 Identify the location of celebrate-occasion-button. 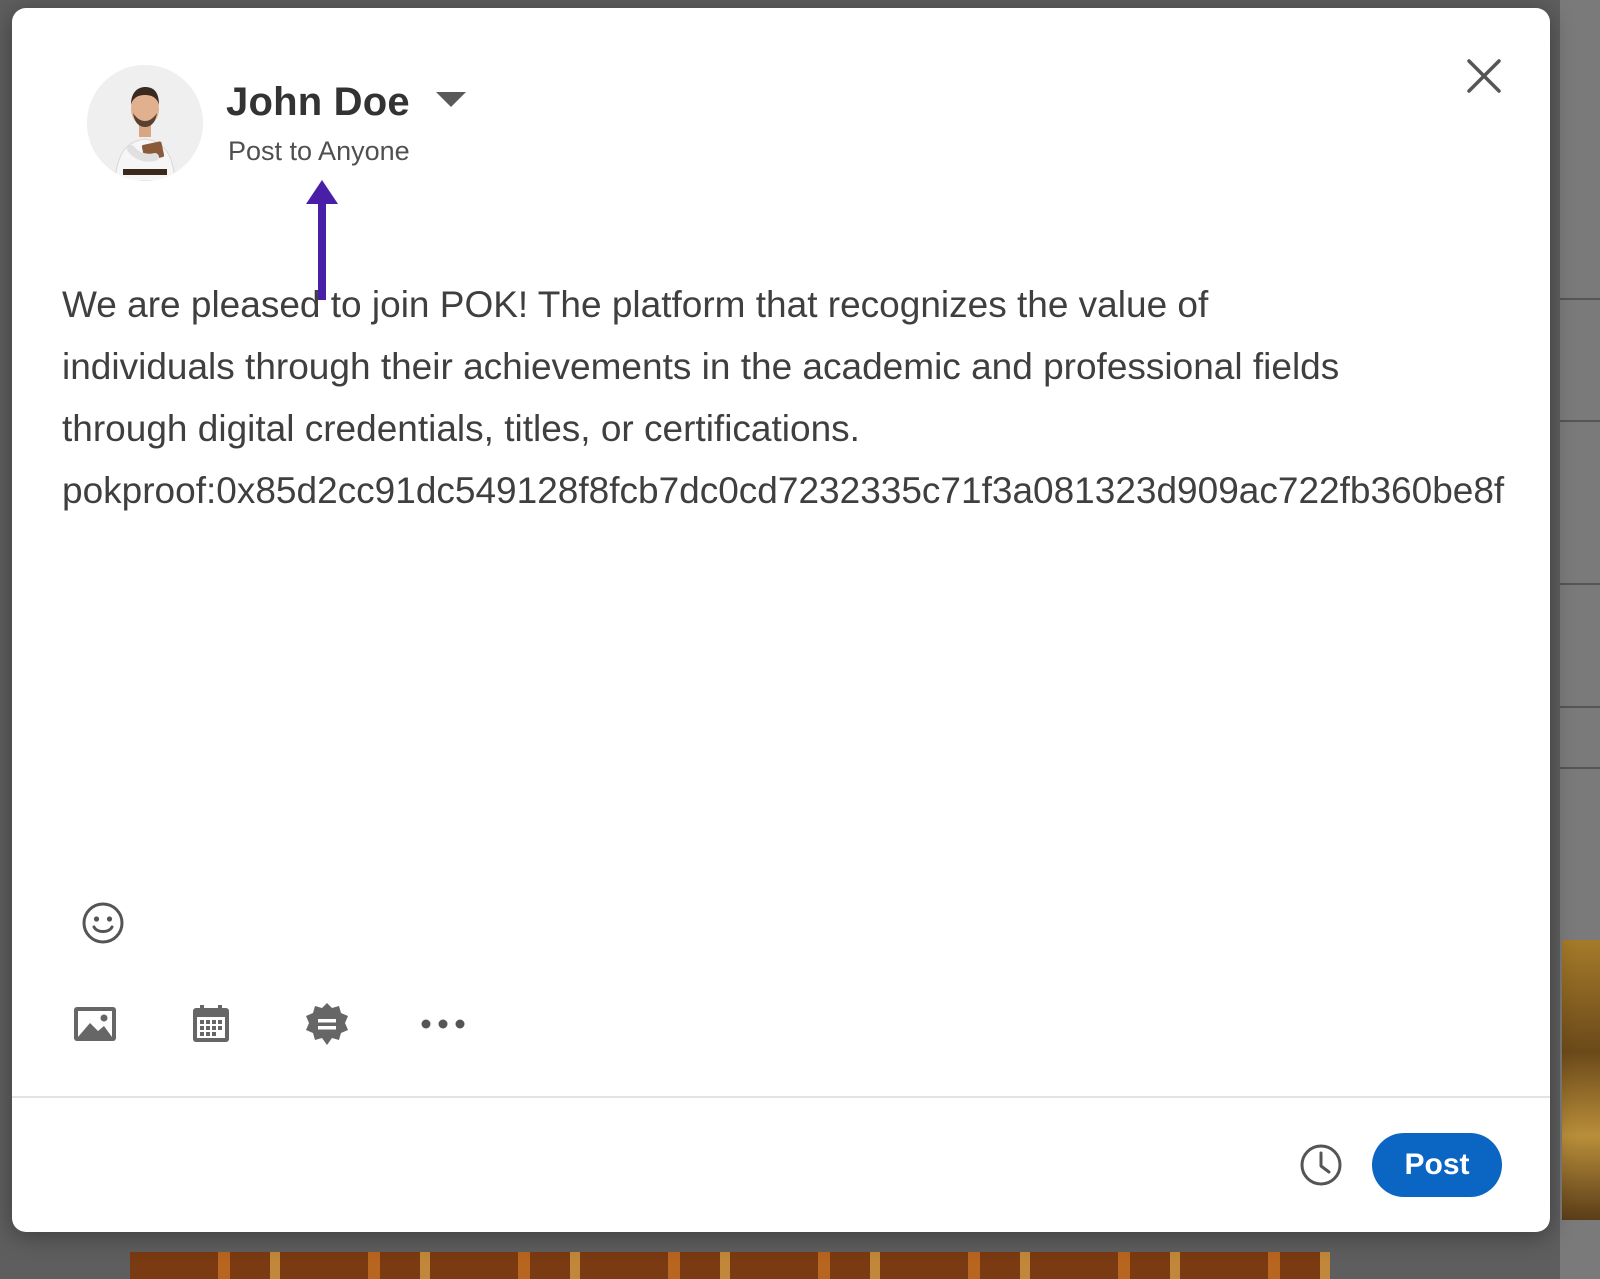
(327, 1024).